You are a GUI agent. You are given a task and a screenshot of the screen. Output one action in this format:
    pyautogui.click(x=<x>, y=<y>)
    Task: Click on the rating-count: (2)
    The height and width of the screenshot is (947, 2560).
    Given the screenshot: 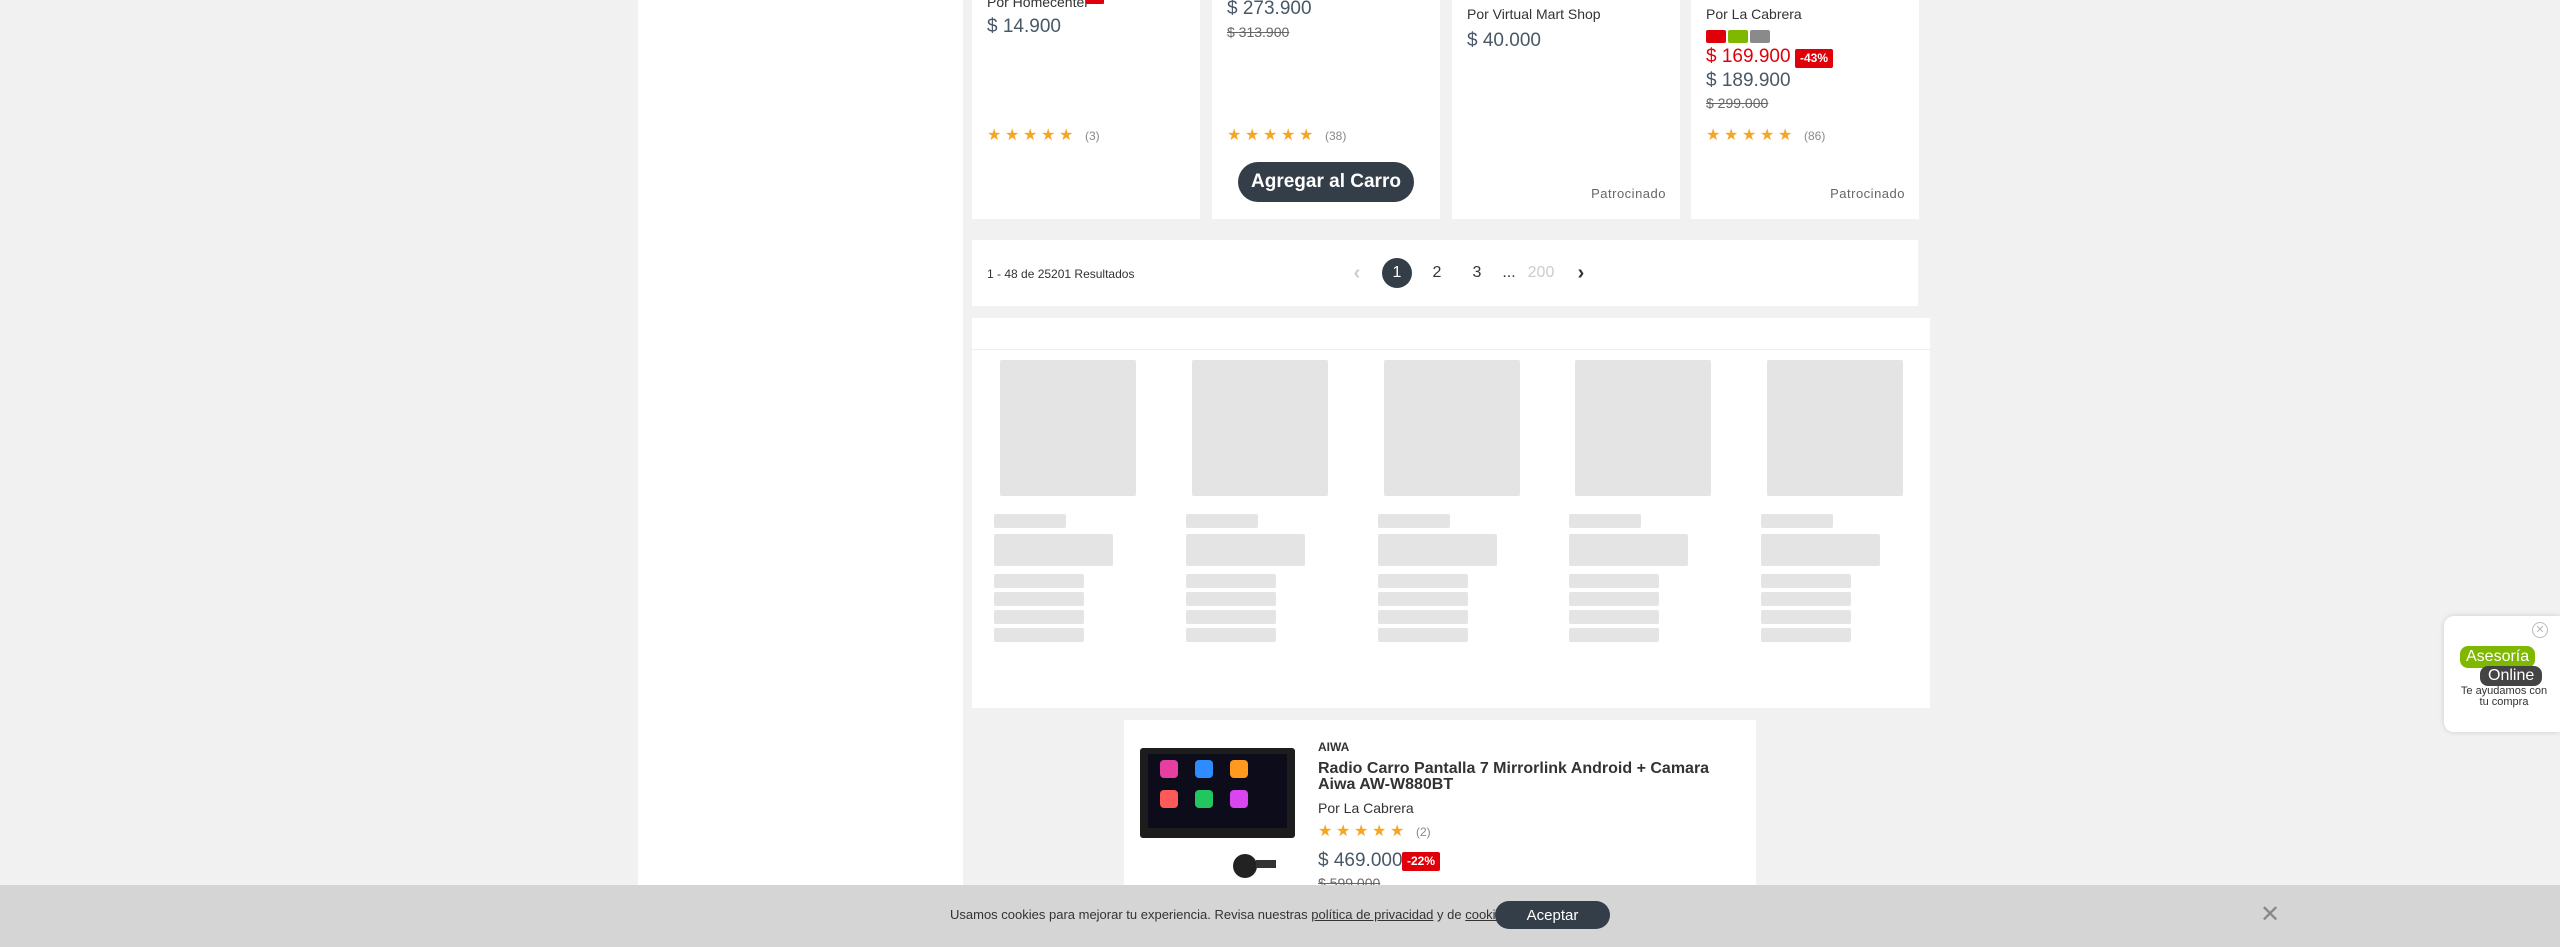 What is the action you would take?
    pyautogui.click(x=1423, y=831)
    